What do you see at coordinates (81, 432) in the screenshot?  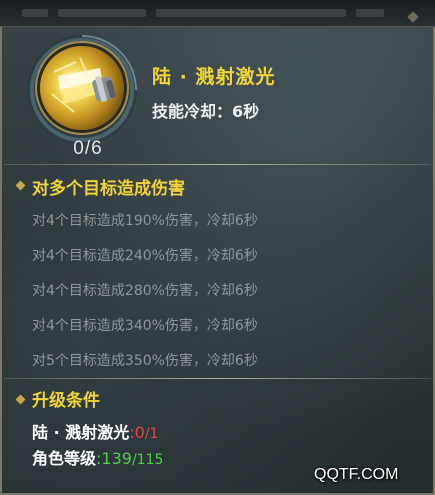 I see `requirement-label: 陆 · 溅射激光` at bounding box center [81, 432].